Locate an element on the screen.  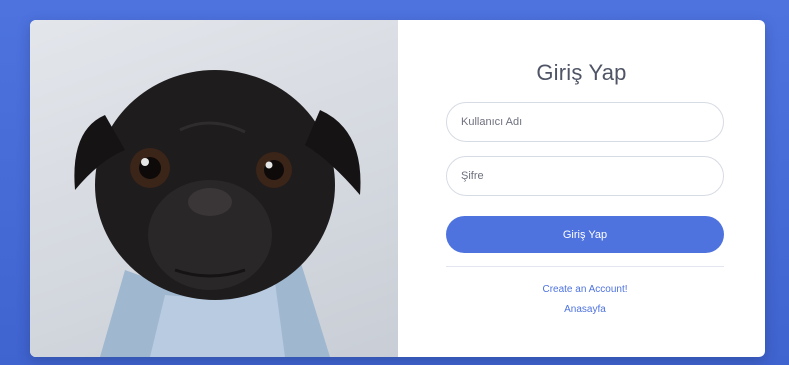
login-button: Giriş Yap is located at coordinates (585, 234).